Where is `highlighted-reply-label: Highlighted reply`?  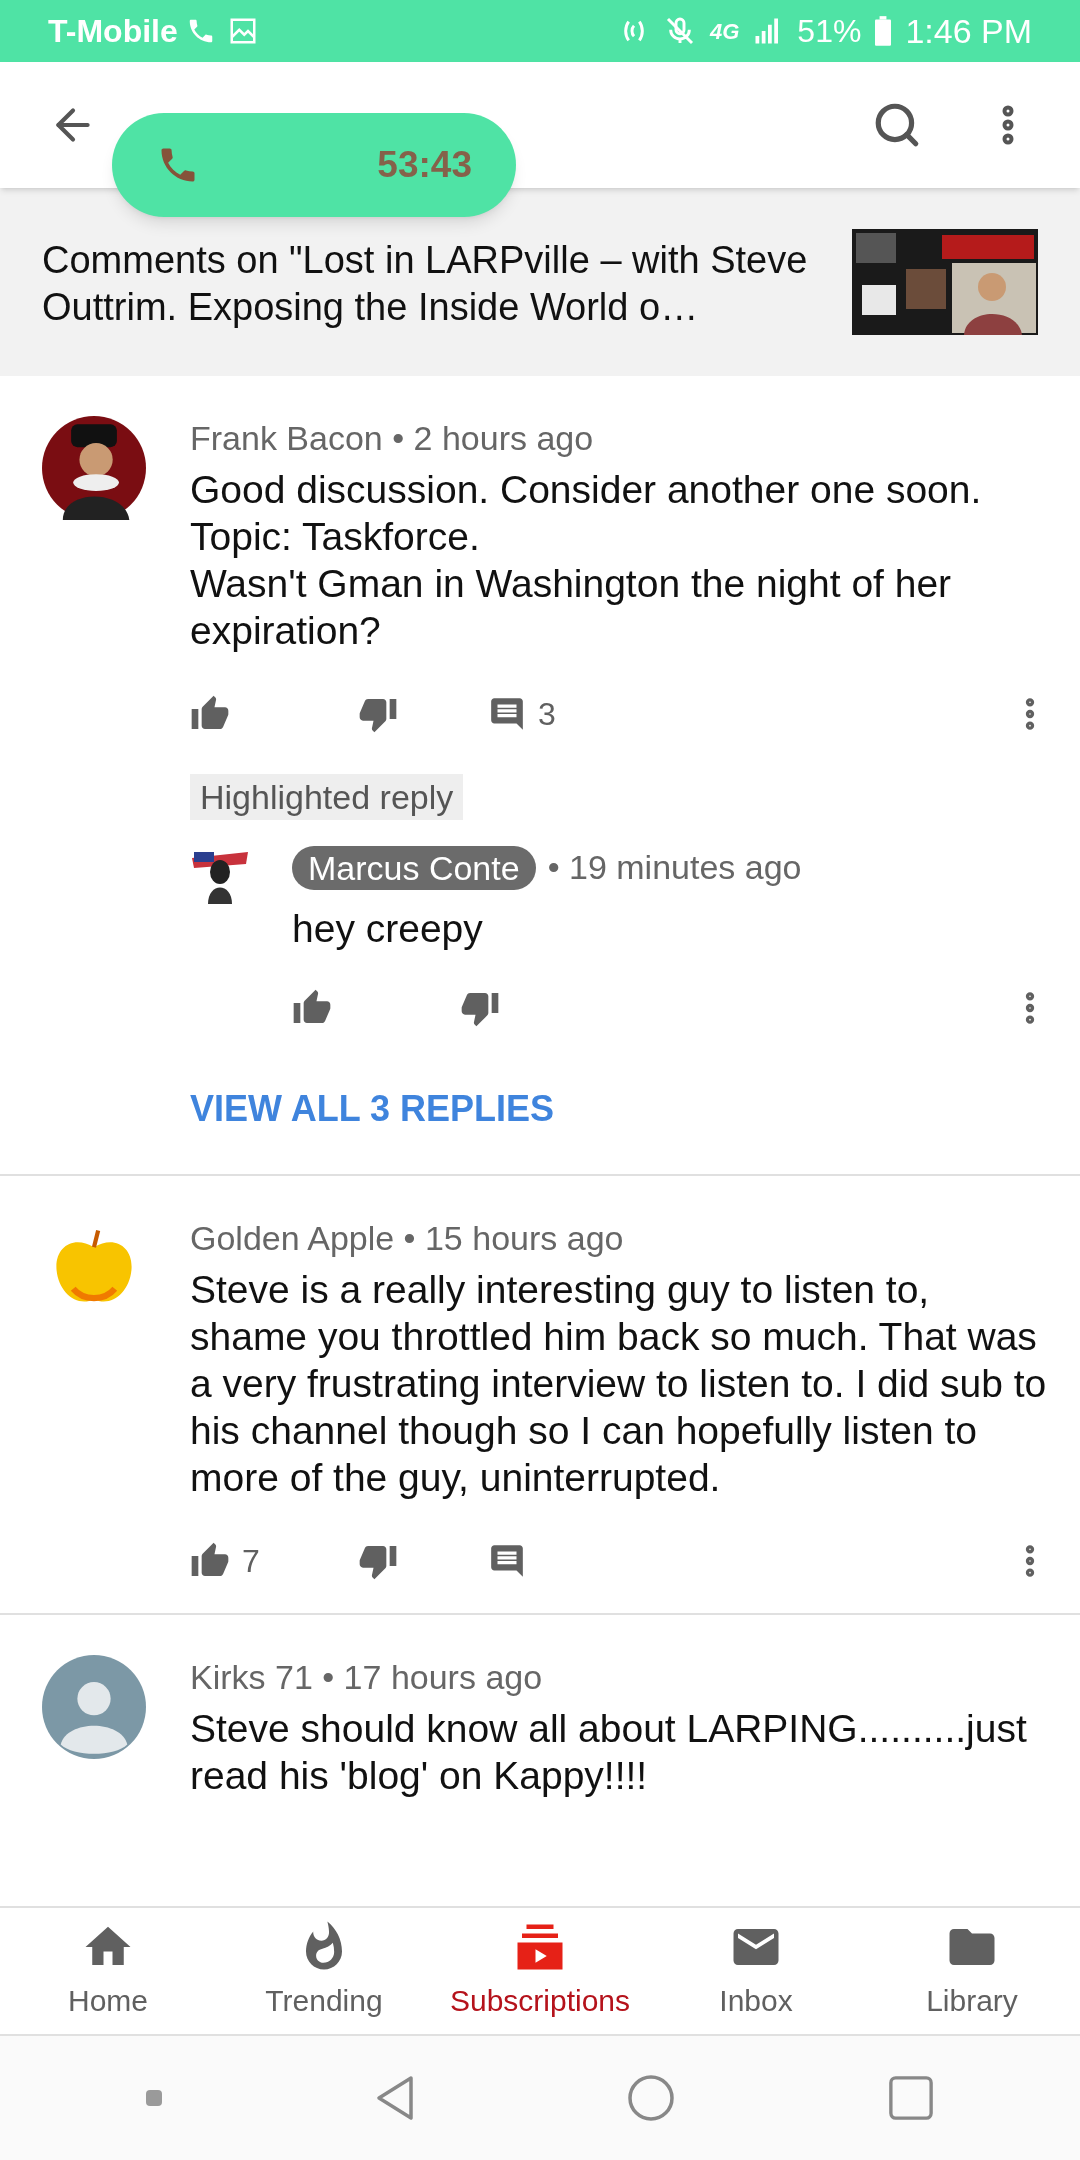 highlighted-reply-label: Highlighted reply is located at coordinates (327, 797).